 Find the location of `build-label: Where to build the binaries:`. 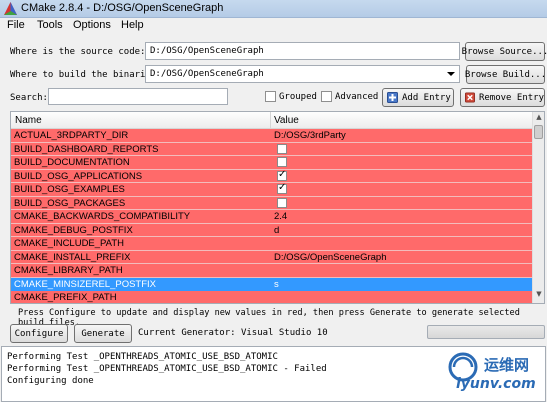

build-label: Where to build the binaries: is located at coordinates (86, 75).